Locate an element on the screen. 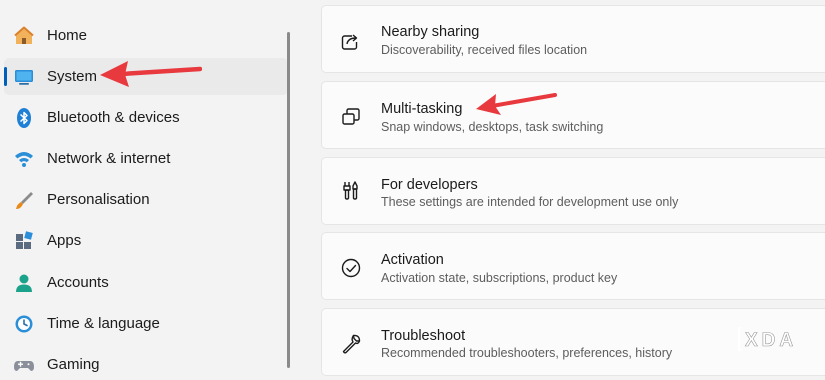  card-title: Nearby sharing is located at coordinates (430, 32).